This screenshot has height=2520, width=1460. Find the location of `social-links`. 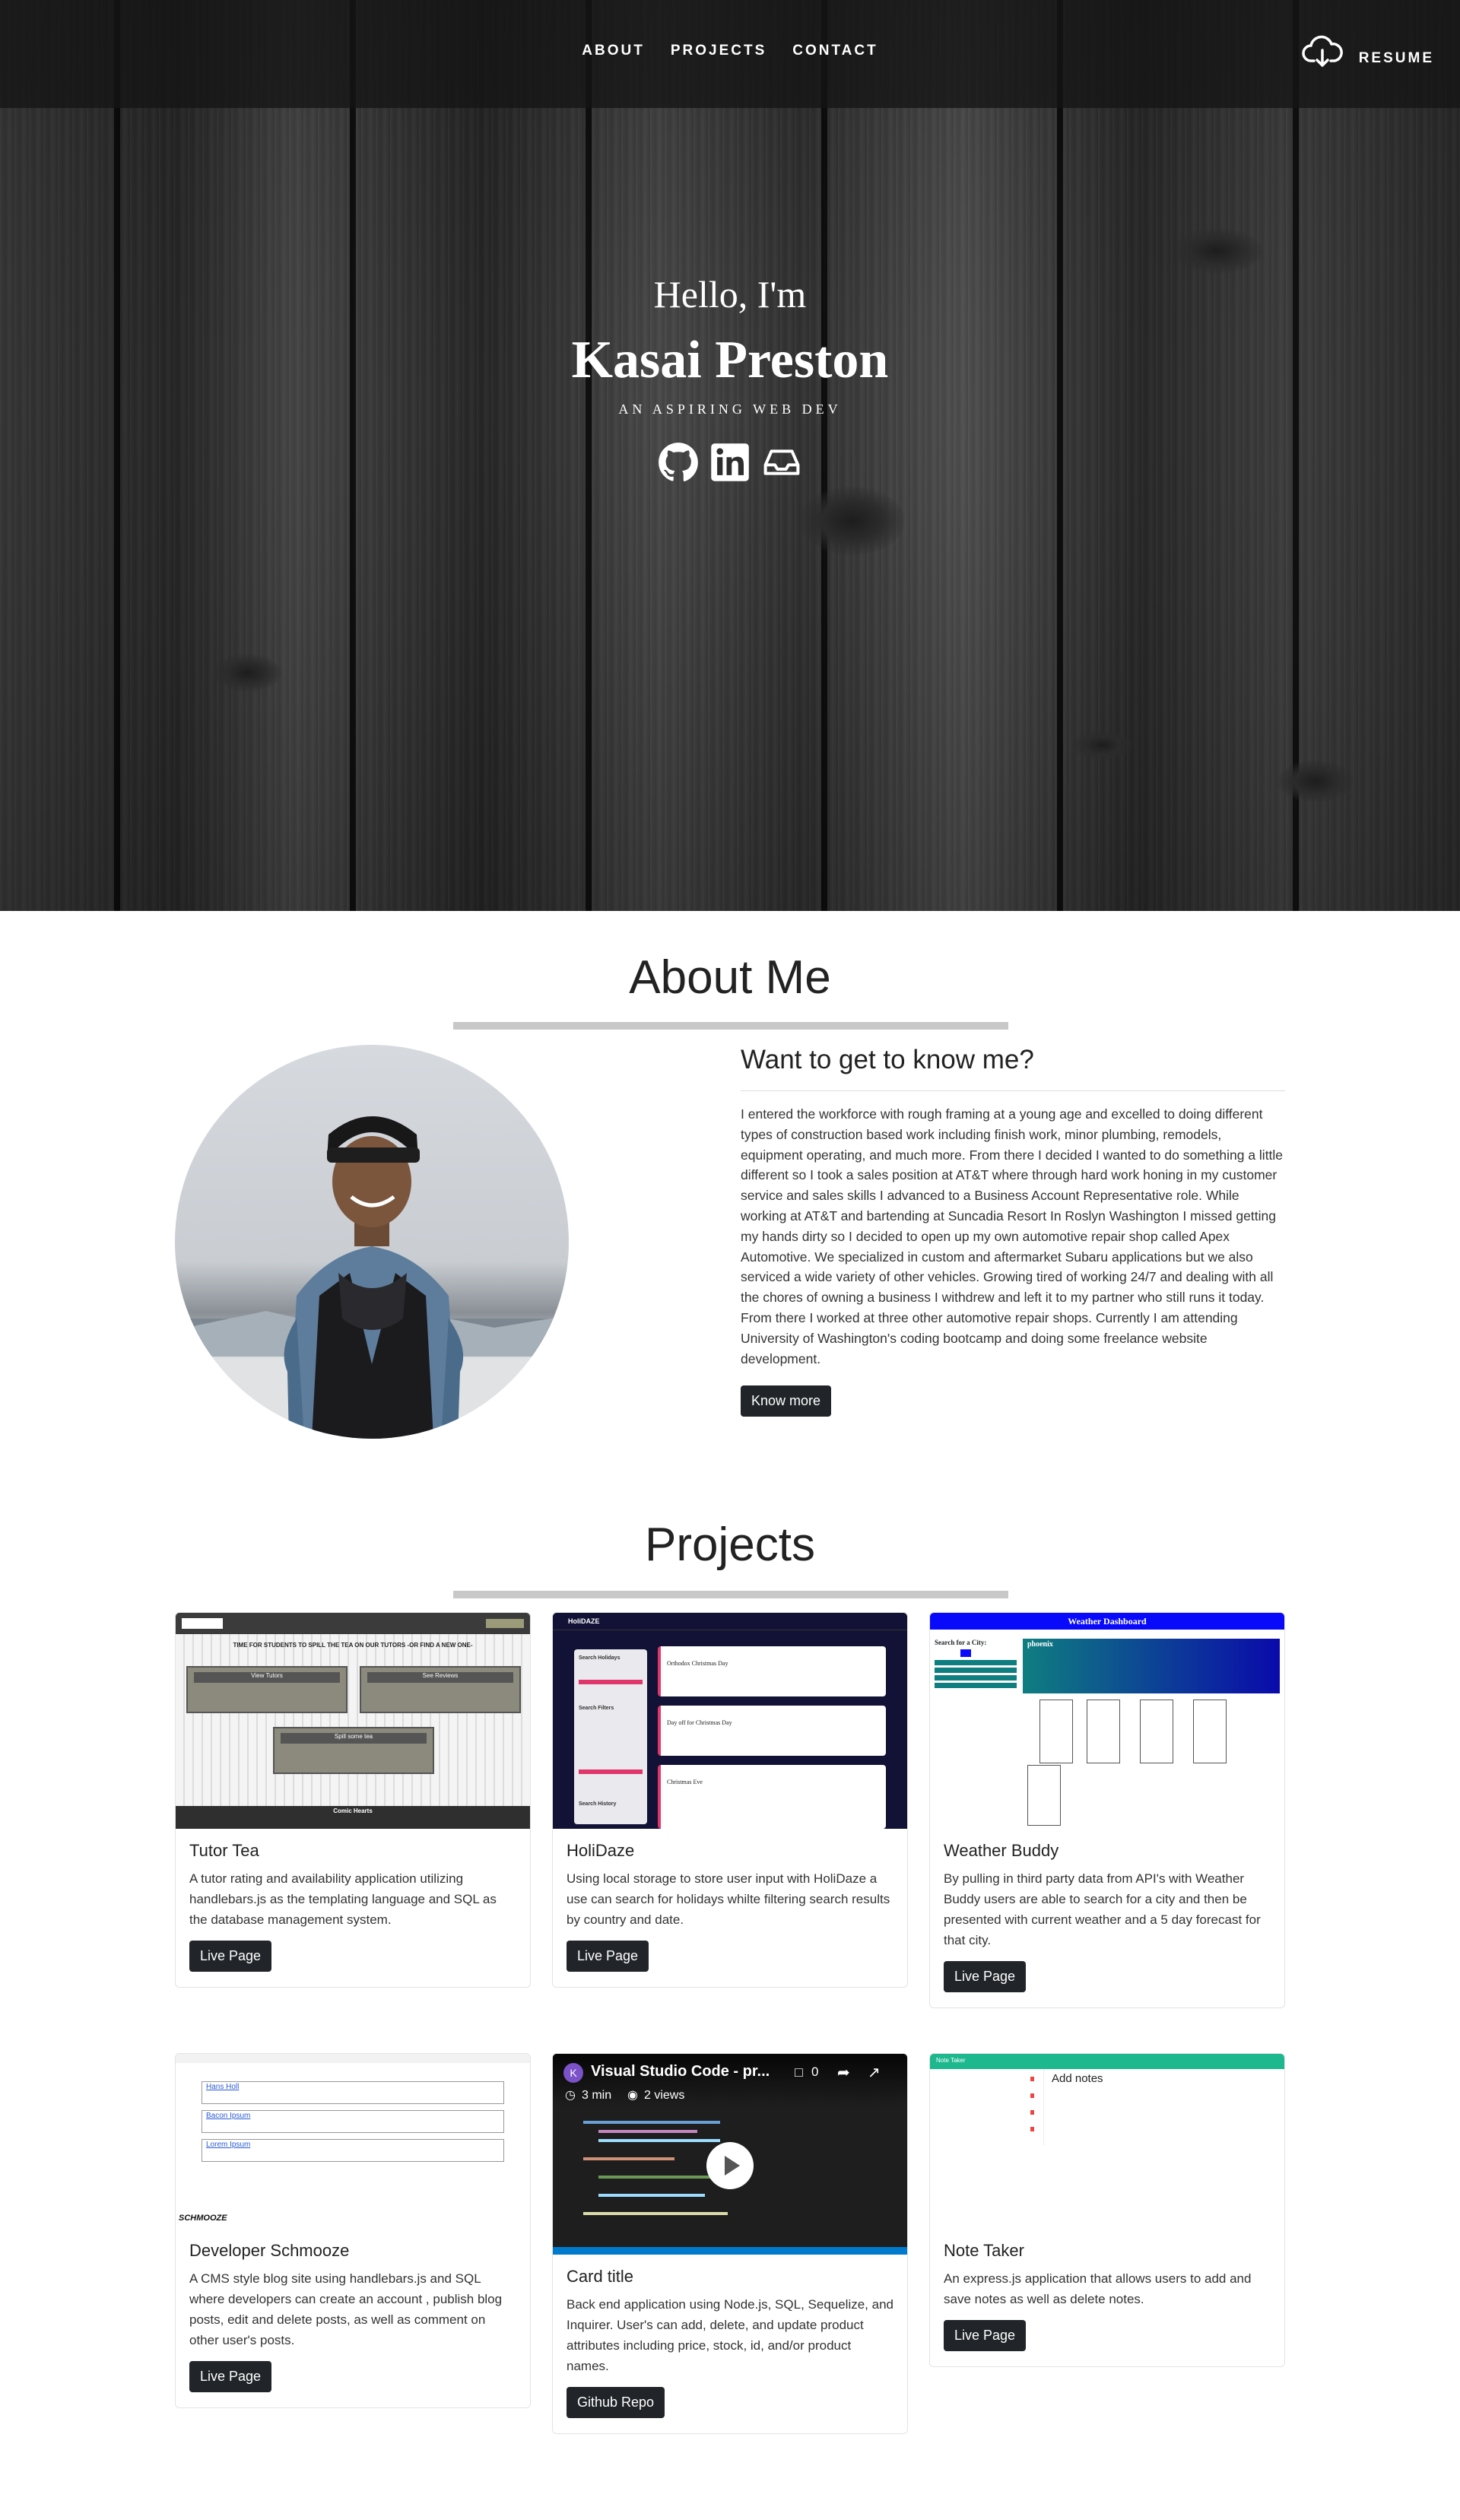

social-links is located at coordinates (730, 463).